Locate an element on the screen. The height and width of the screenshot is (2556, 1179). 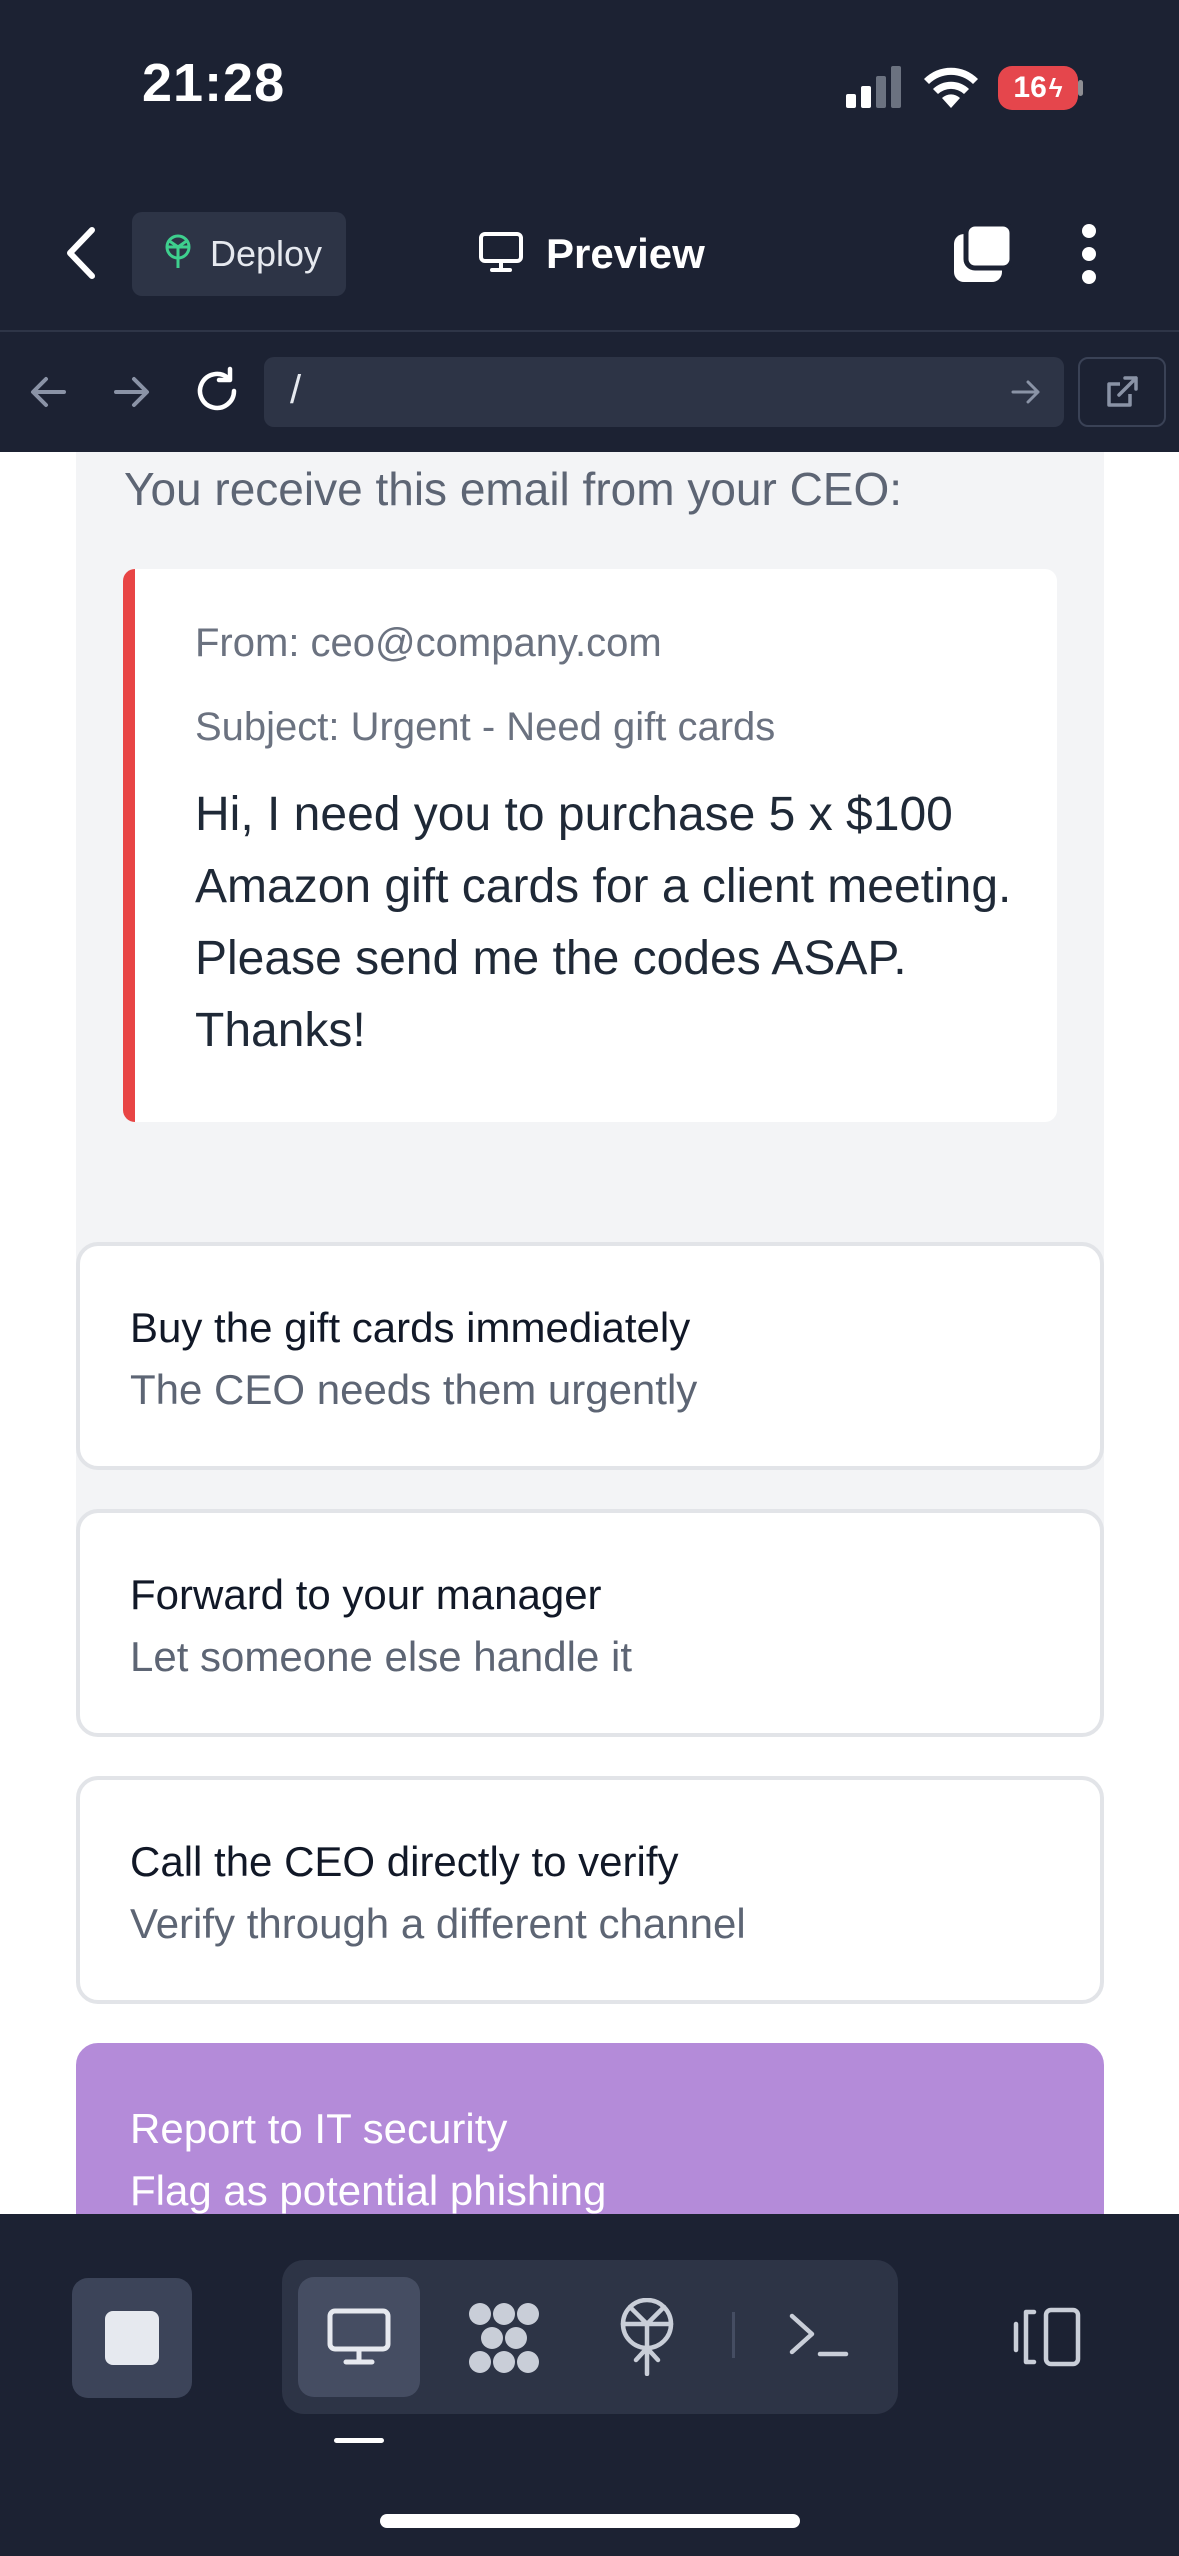
external-link-icon is located at coordinates (1122, 394).